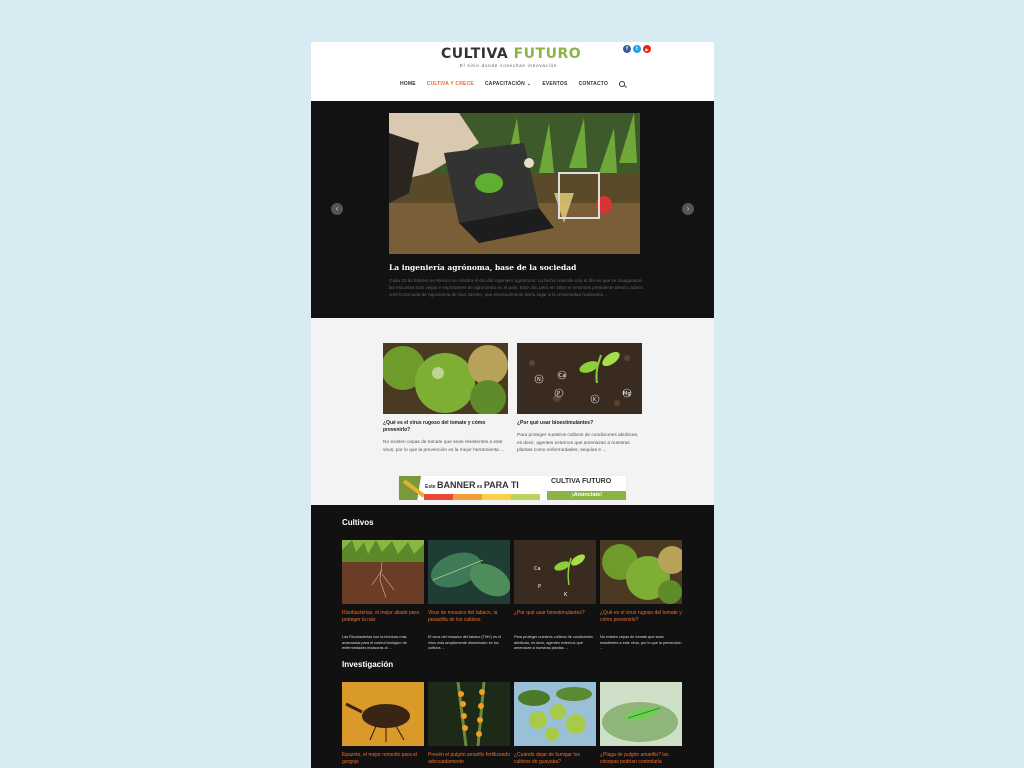 The height and width of the screenshot is (768, 1024). What do you see at coordinates (579, 423) in the screenshot?
I see `featured-title: ¿Por qué usar bioestimulantes?` at bounding box center [579, 423].